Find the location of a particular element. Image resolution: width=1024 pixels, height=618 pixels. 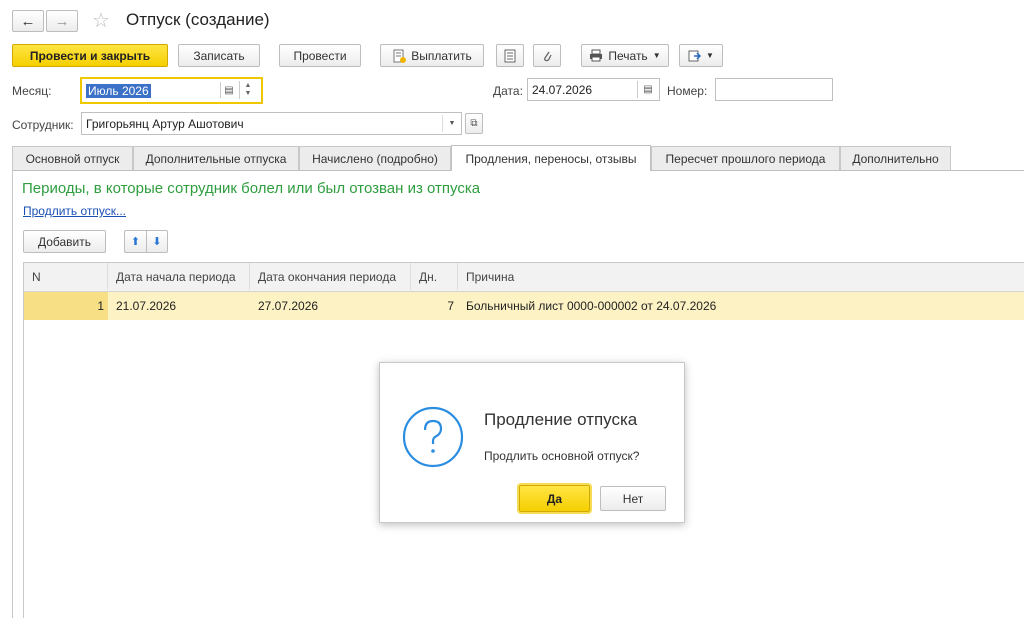

number-field is located at coordinates (774, 89).